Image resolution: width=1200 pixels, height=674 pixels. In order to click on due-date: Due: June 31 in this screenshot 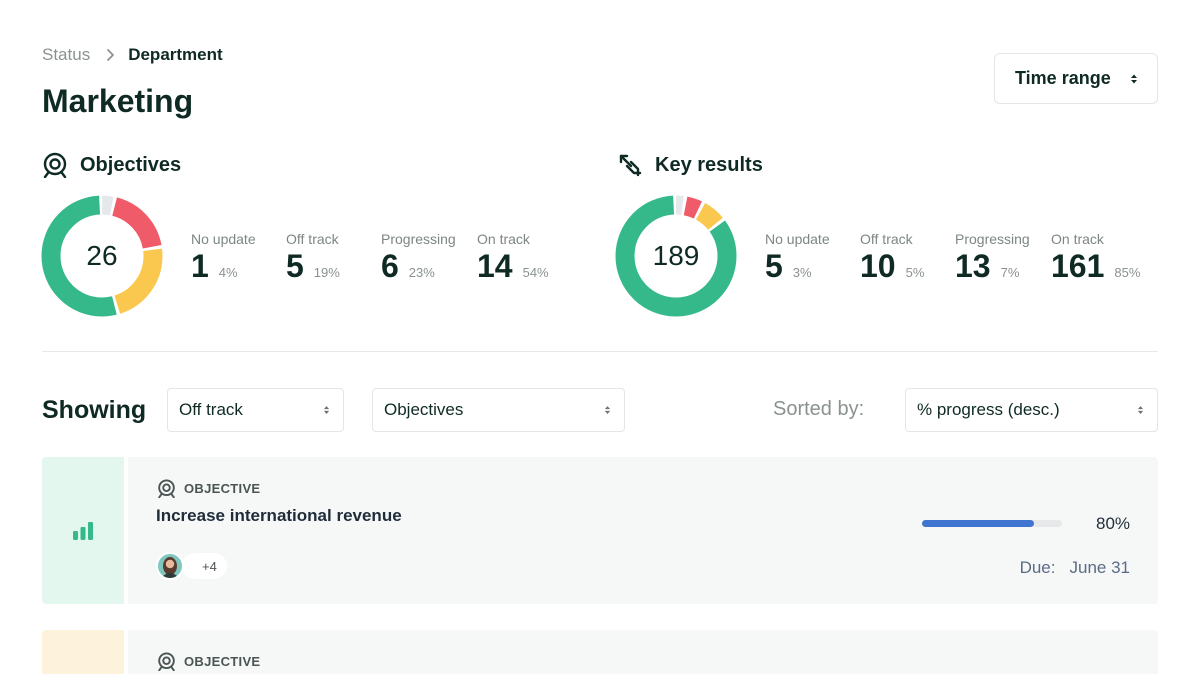, I will do `click(1075, 568)`.